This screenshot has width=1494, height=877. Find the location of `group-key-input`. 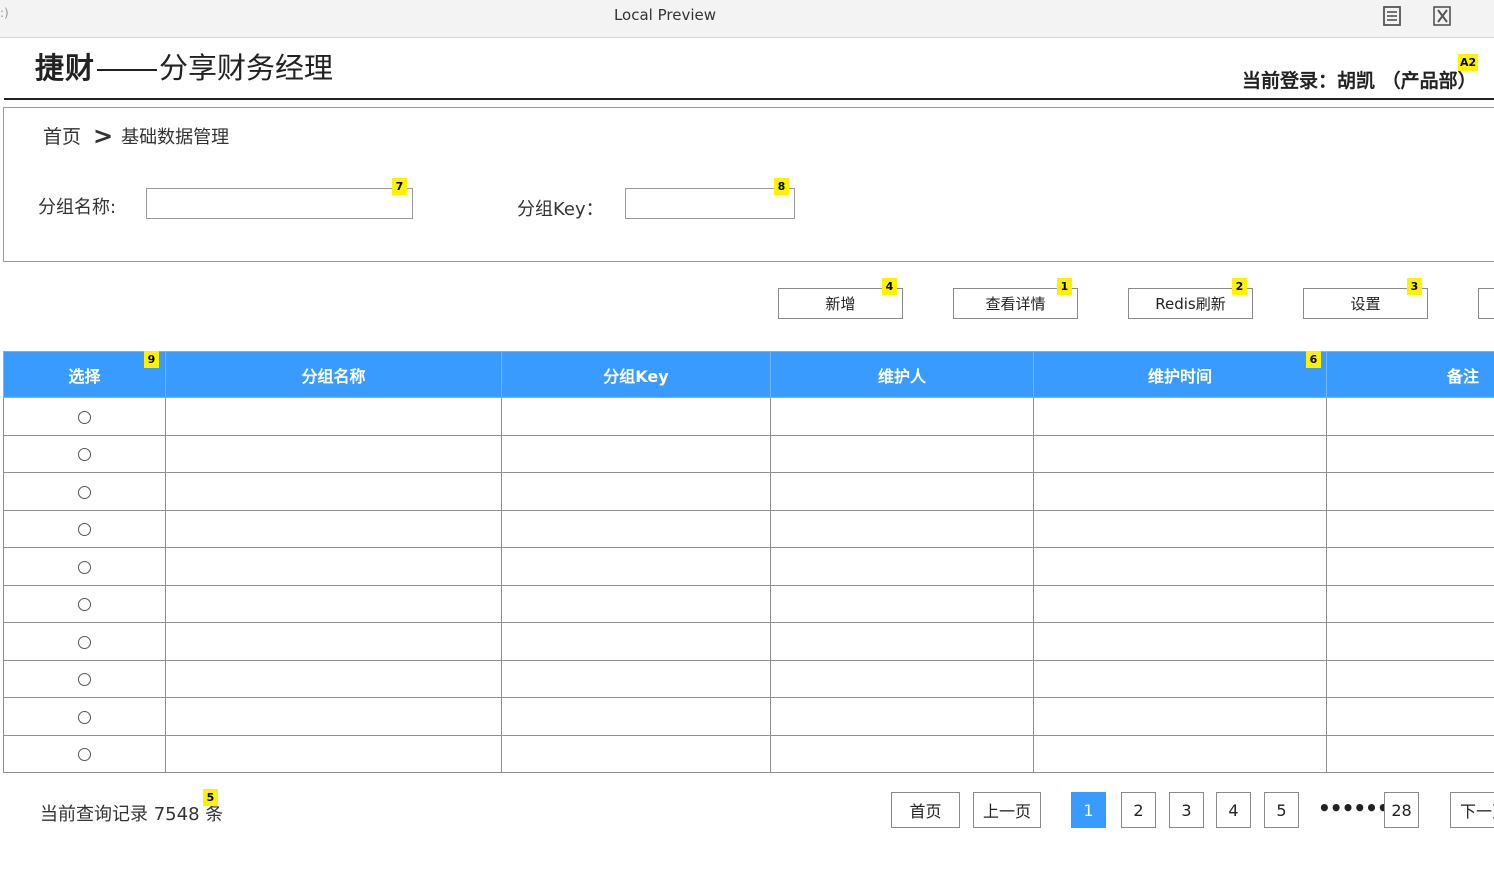

group-key-input is located at coordinates (710, 203).